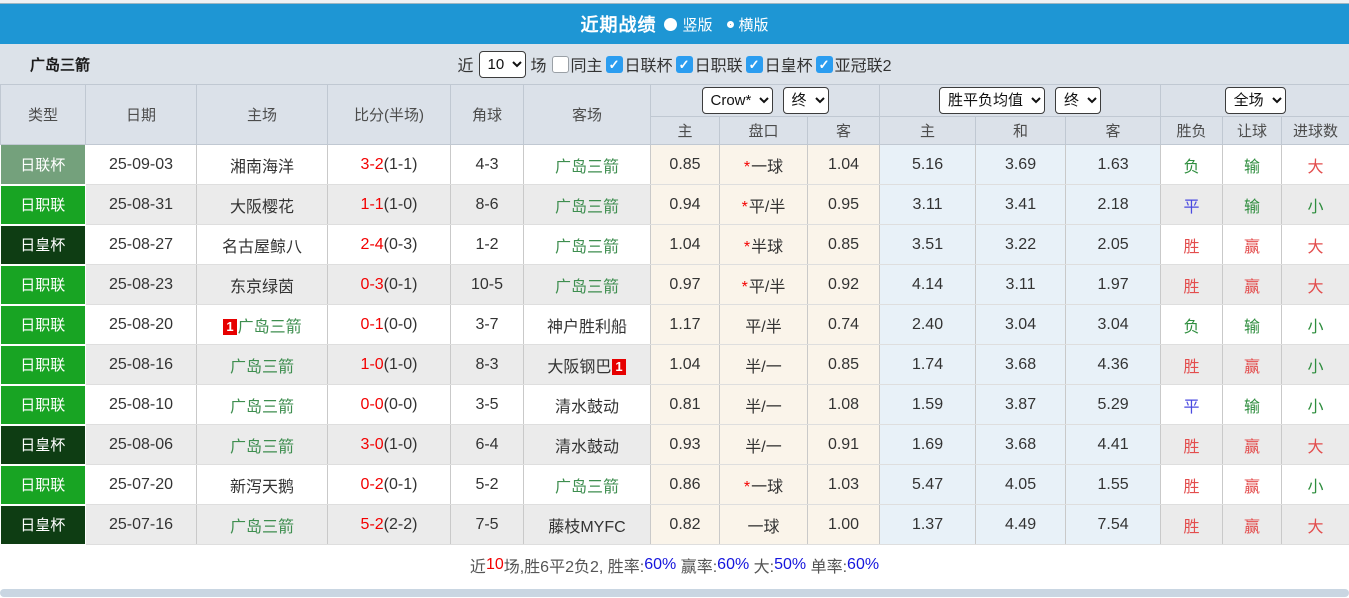  Describe the element at coordinates (992, 100) in the screenshot. I see `avg-type-select: 胜平负均值` at that location.